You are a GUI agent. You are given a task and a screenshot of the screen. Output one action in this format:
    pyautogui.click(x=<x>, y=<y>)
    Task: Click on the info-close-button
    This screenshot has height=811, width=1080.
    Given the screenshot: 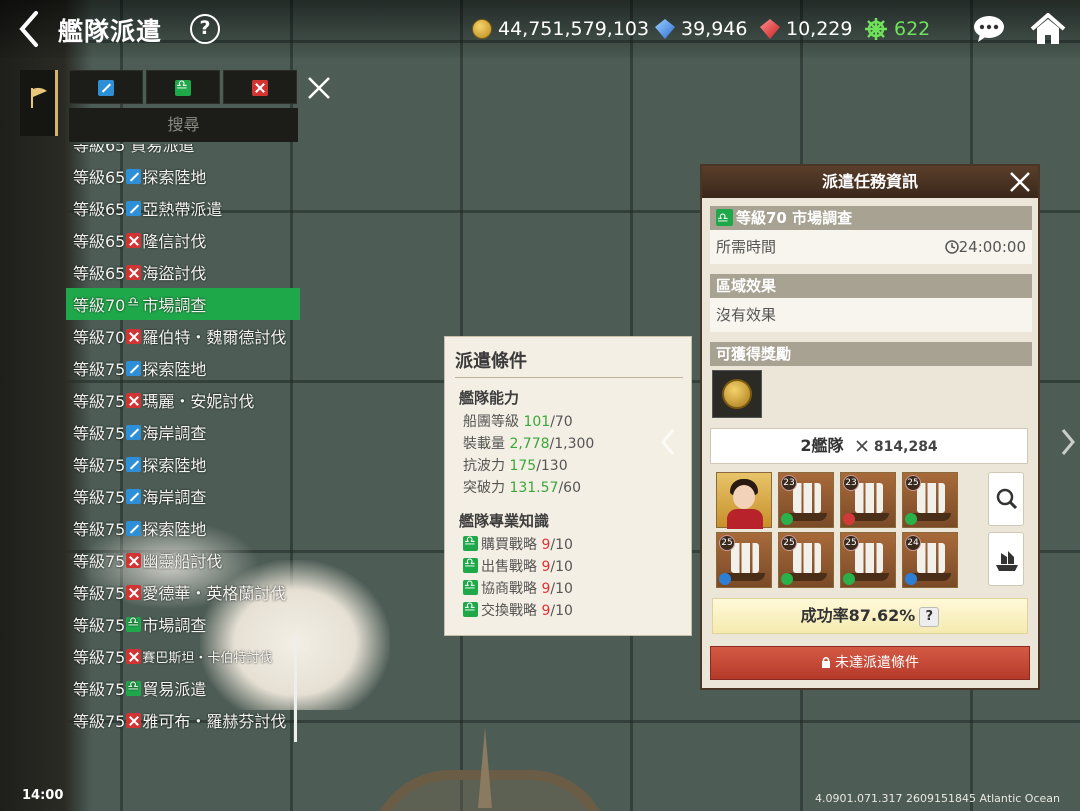 What is the action you would take?
    pyautogui.click(x=1020, y=182)
    